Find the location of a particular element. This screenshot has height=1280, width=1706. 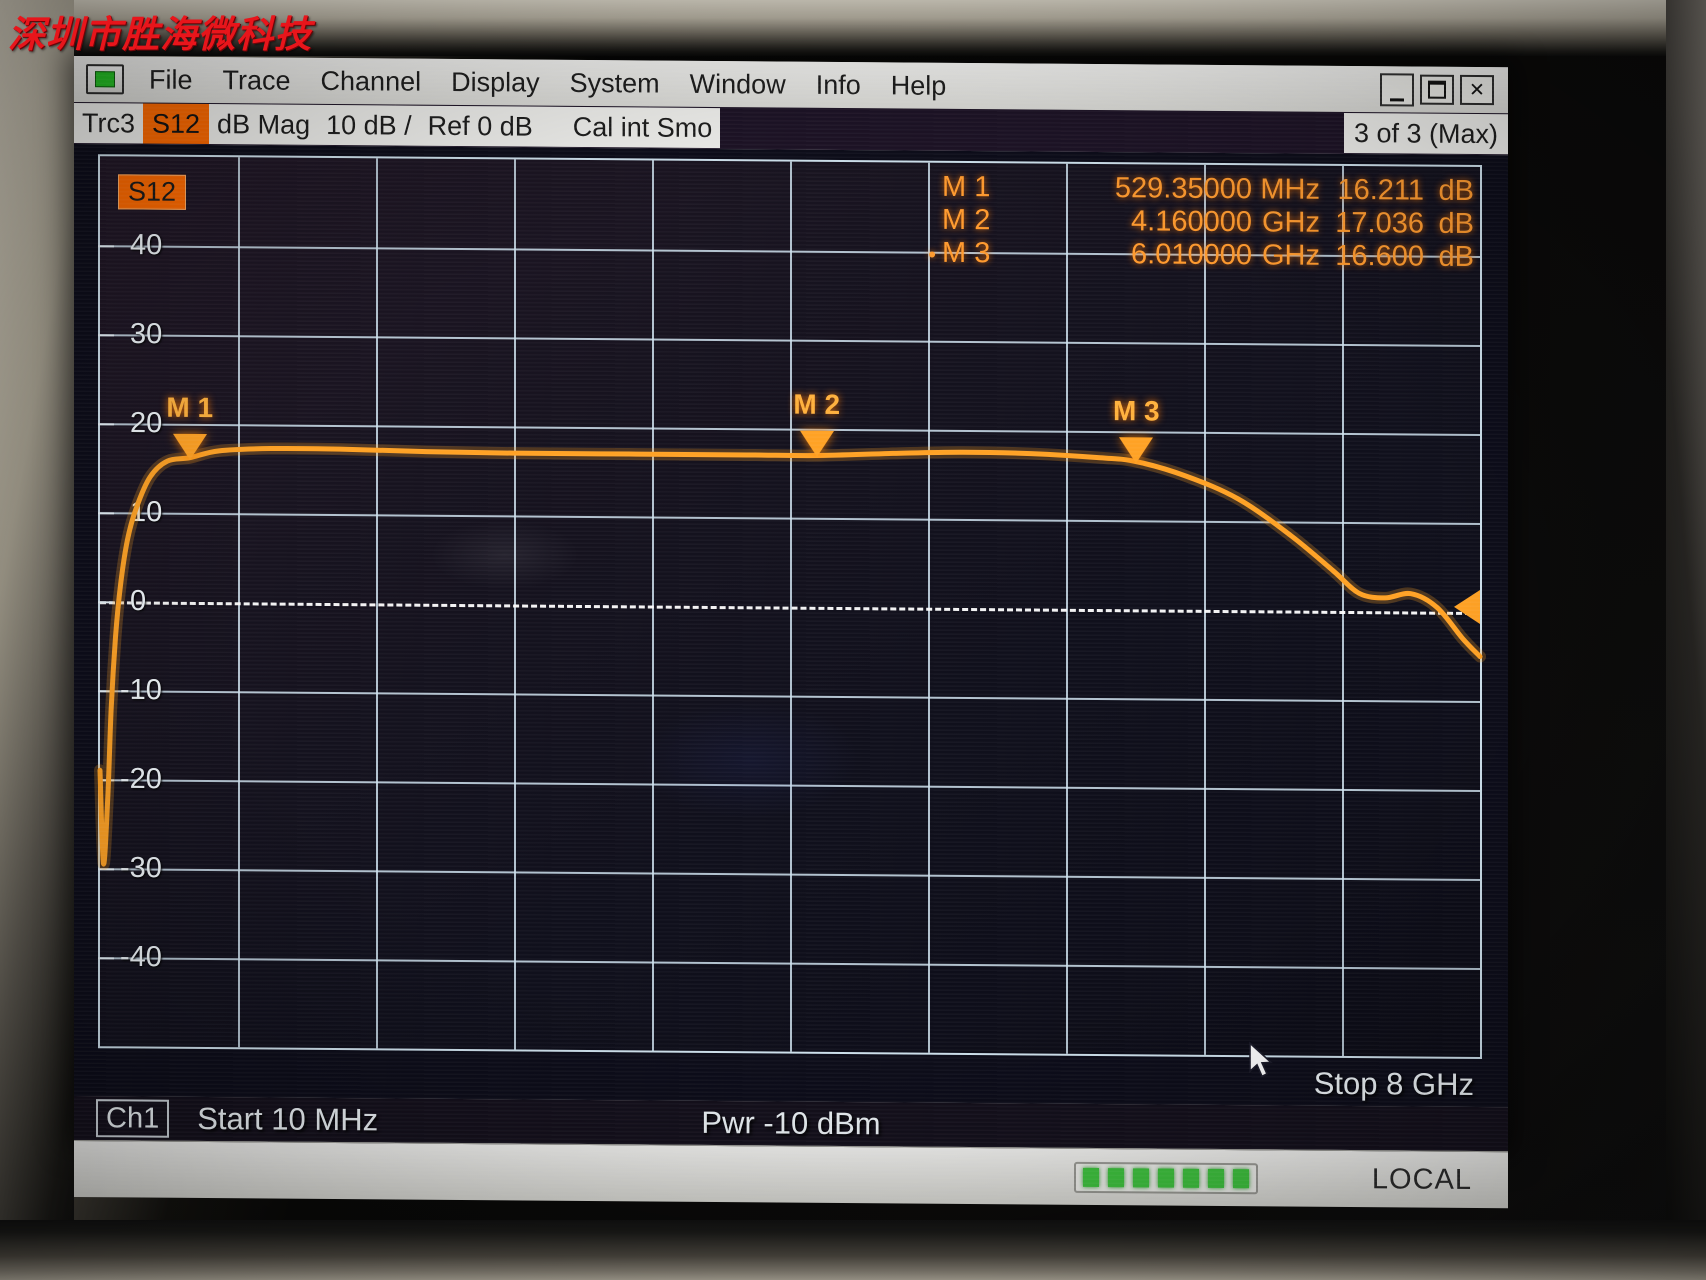

close-icon: ✕ is located at coordinates (1477, 90).